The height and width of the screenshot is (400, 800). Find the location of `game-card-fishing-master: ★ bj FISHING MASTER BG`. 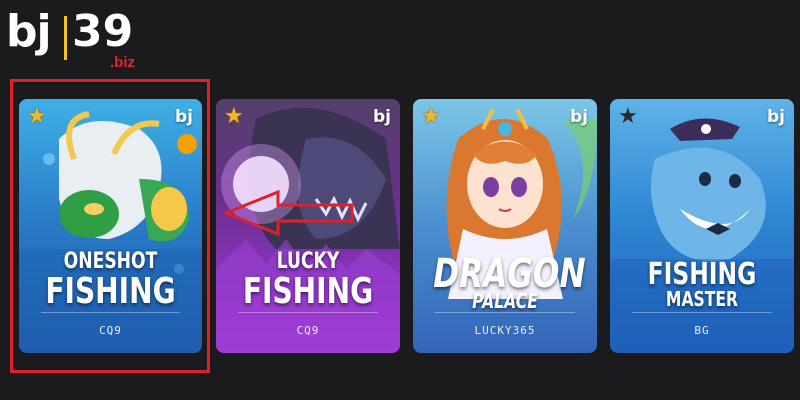

game-card-fishing-master: ★ bj FISHING MASTER BG is located at coordinates (702, 226).